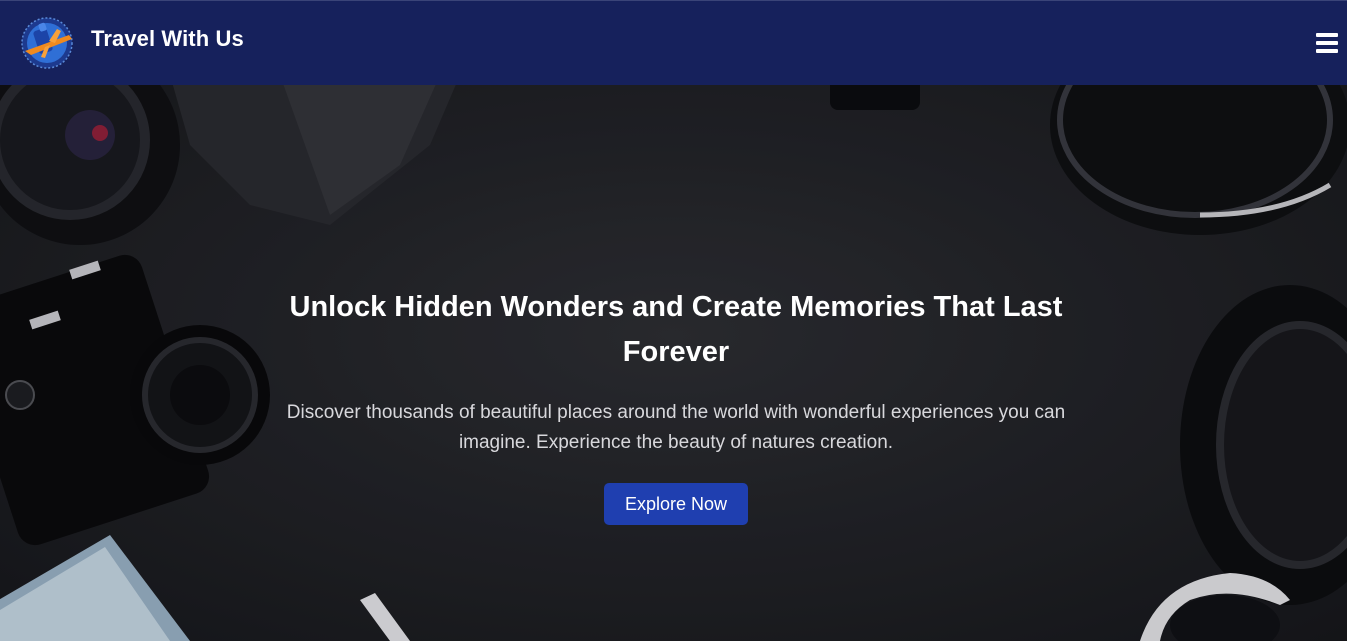 Image resolution: width=1347 pixels, height=641 pixels. Describe the element at coordinates (676, 504) in the screenshot. I see `explore-now-button: Explore Now` at that location.